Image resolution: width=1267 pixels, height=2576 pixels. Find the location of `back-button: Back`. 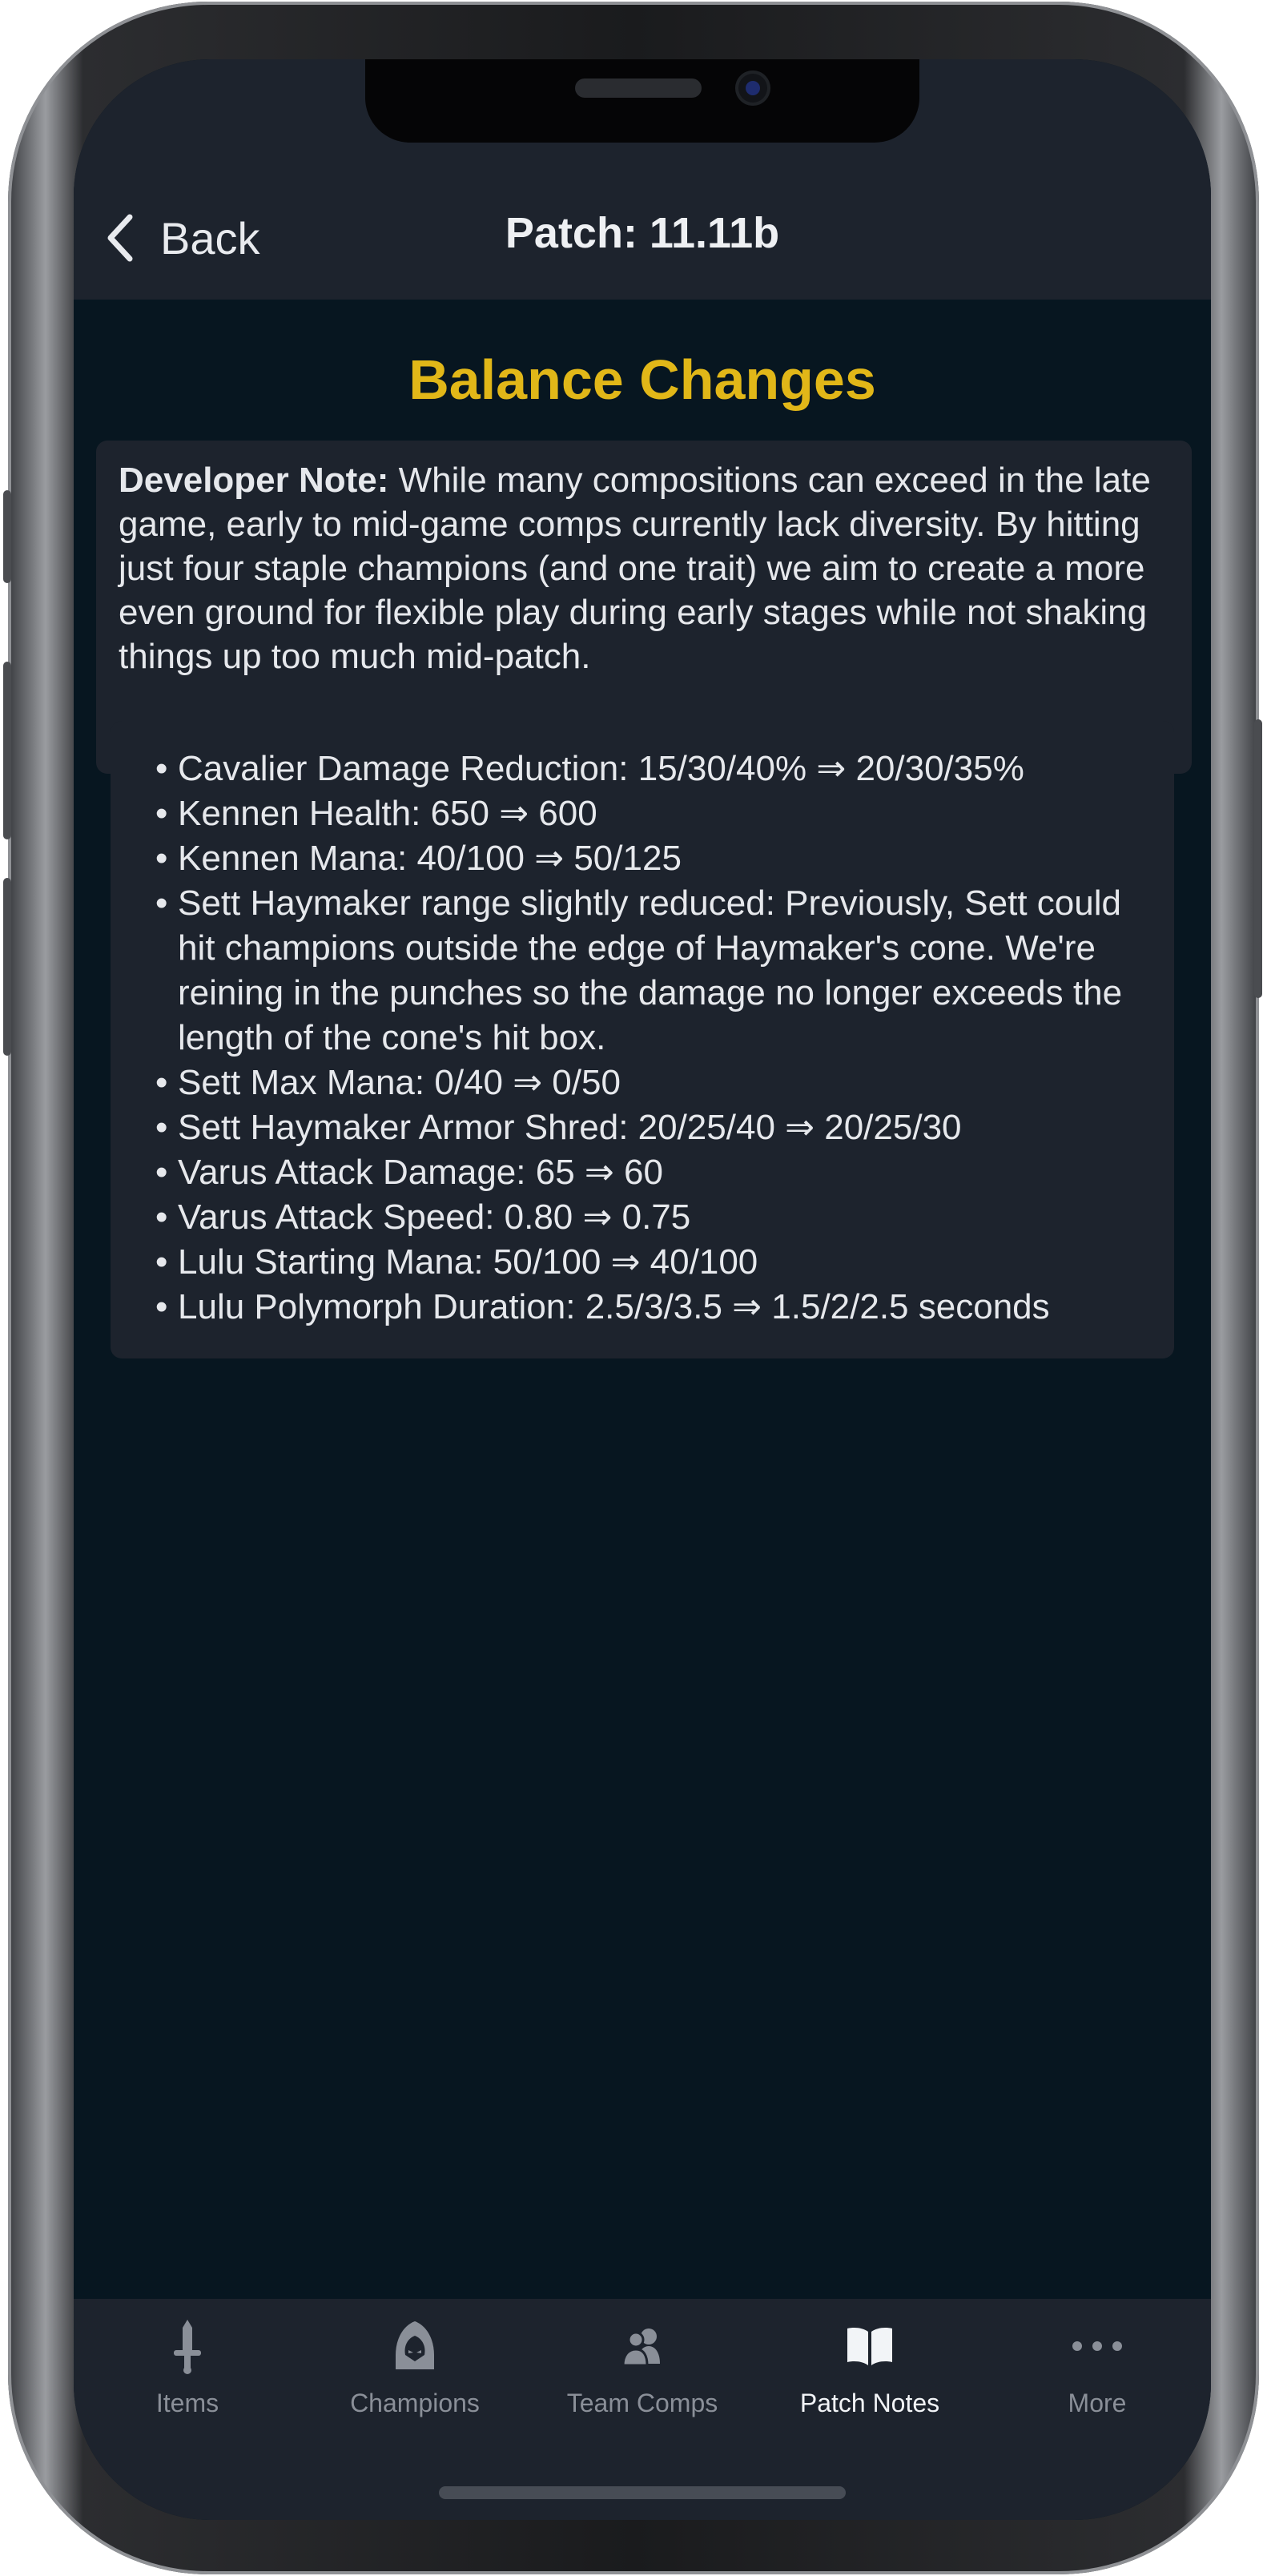

back-button: Back is located at coordinates (182, 238).